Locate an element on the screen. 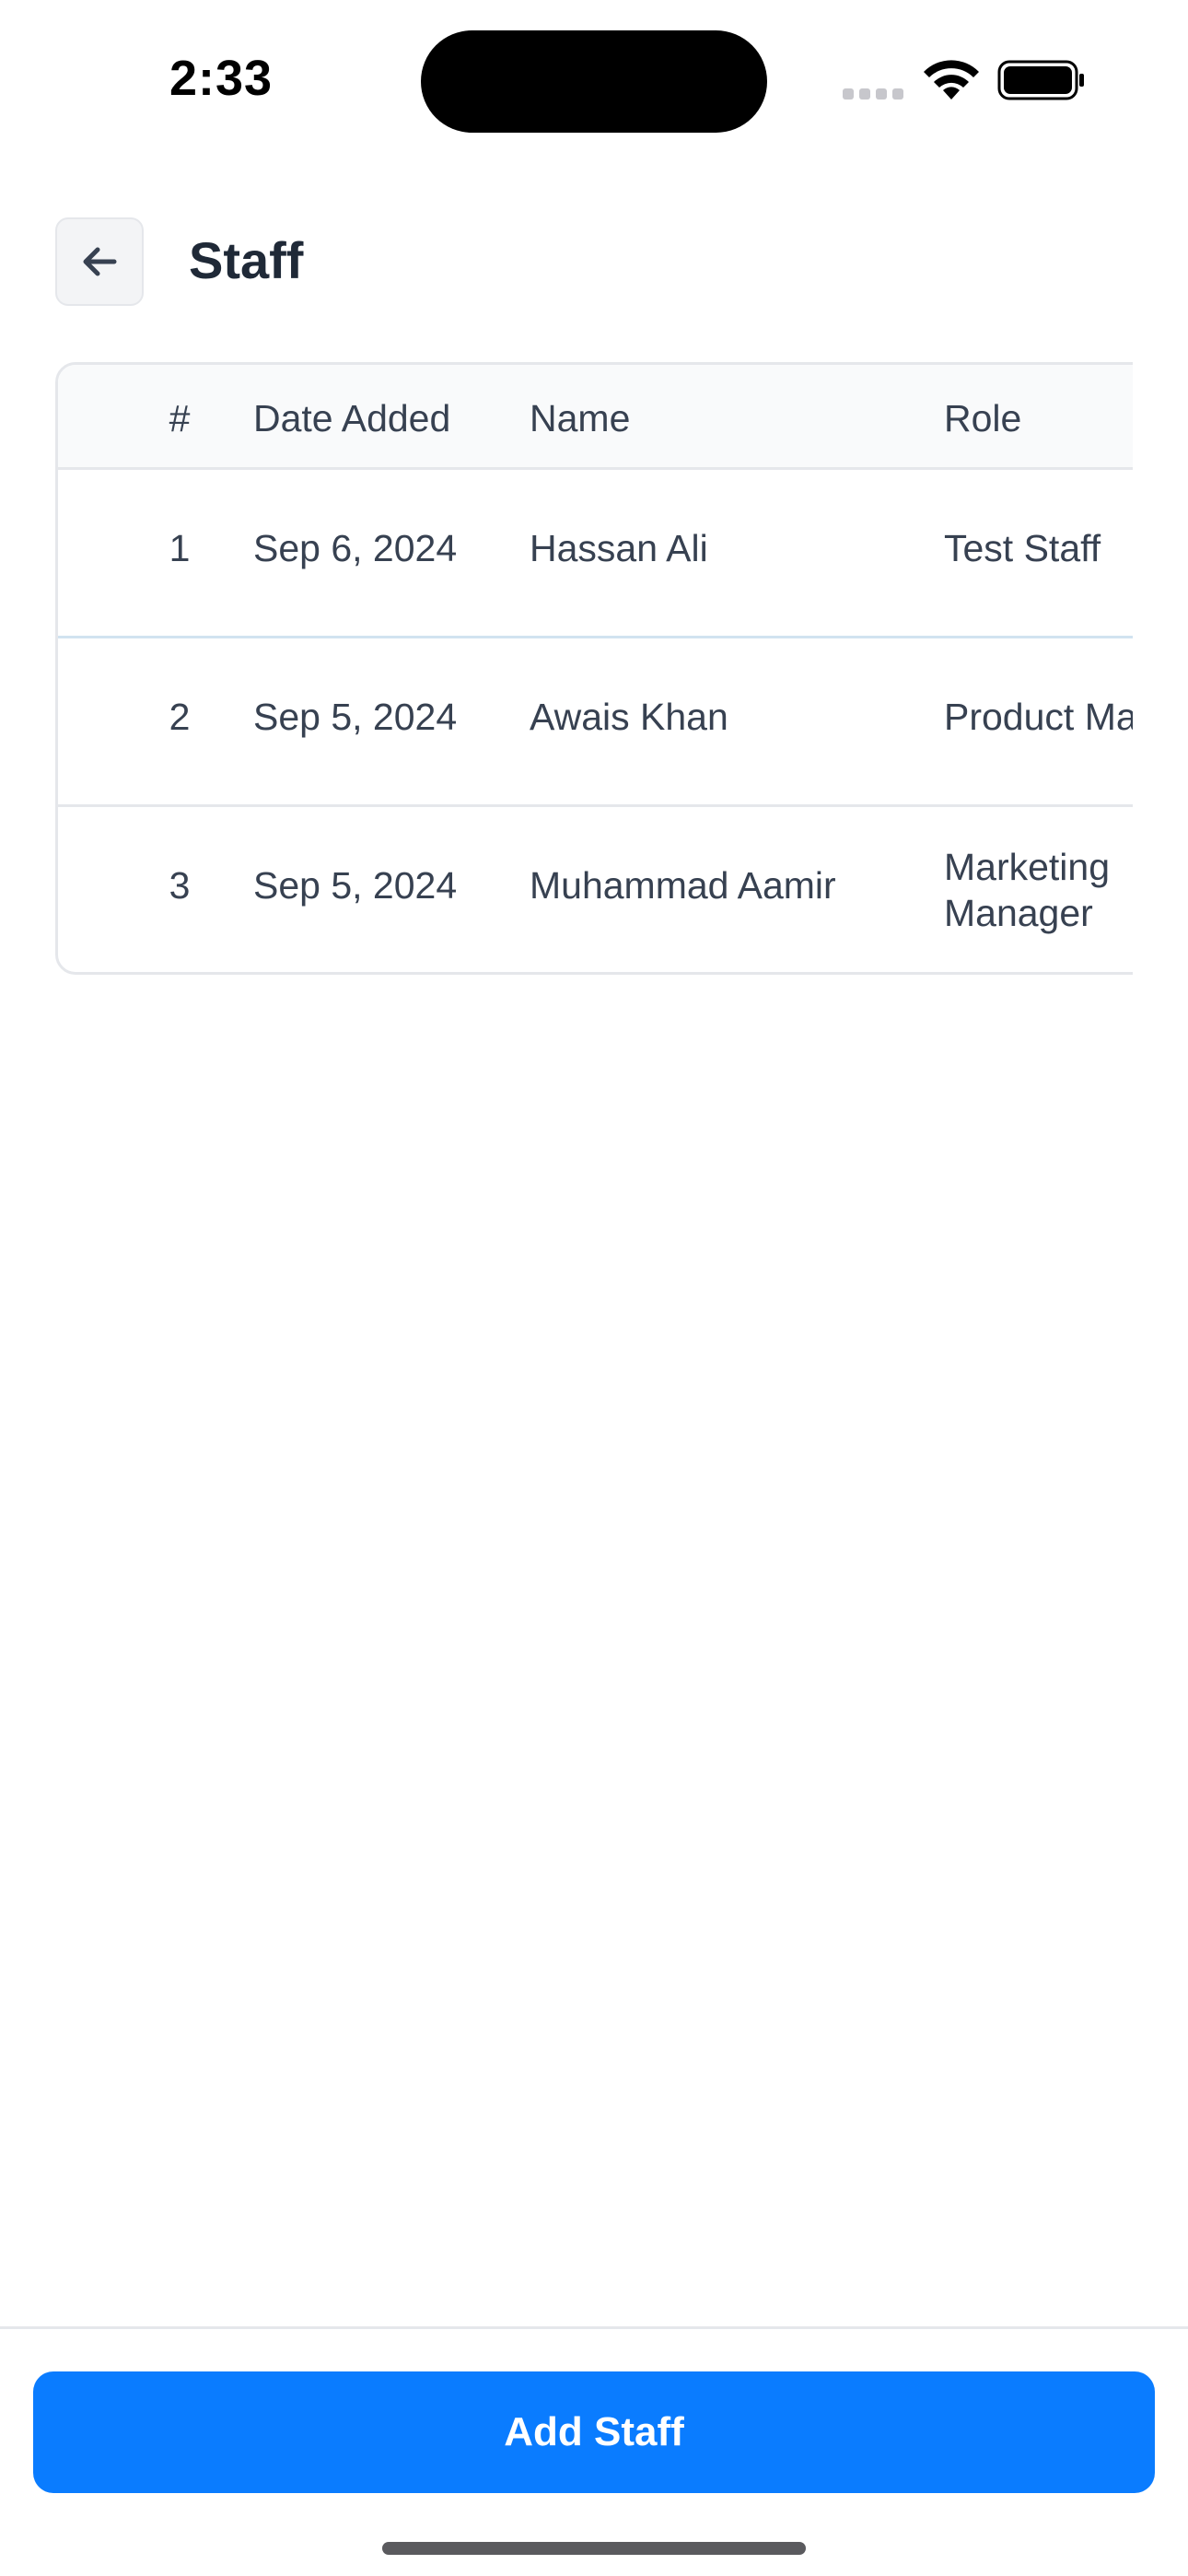 The image size is (1188, 2576). row-name: Awais Khan is located at coordinates (629, 717).